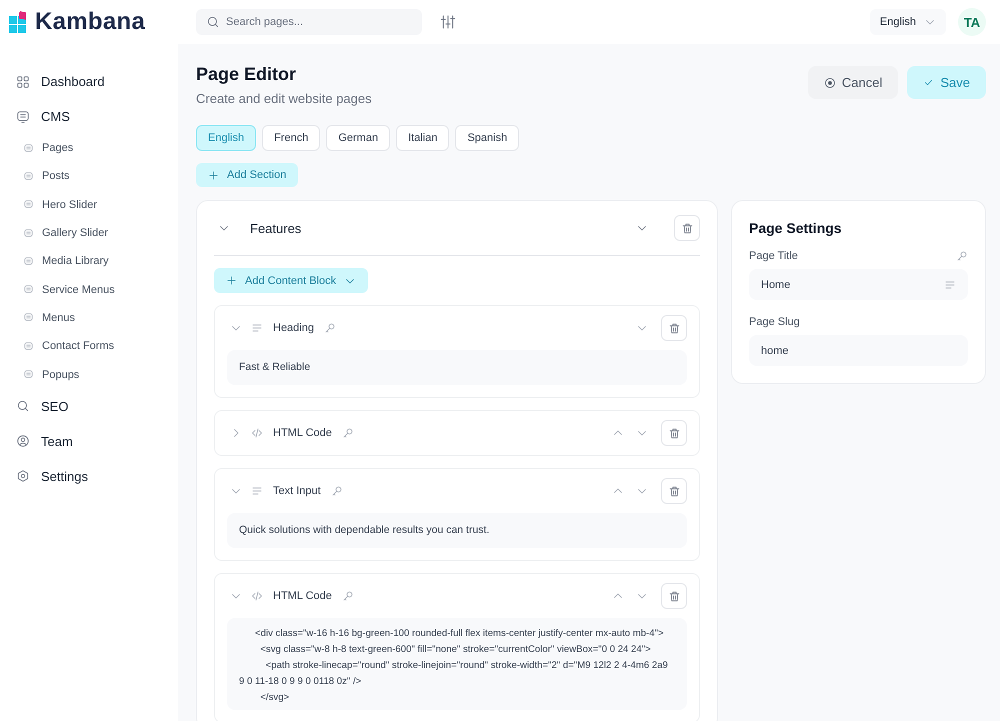 The image size is (1000, 721). What do you see at coordinates (908, 22) in the screenshot?
I see `language-dropdown: English` at bounding box center [908, 22].